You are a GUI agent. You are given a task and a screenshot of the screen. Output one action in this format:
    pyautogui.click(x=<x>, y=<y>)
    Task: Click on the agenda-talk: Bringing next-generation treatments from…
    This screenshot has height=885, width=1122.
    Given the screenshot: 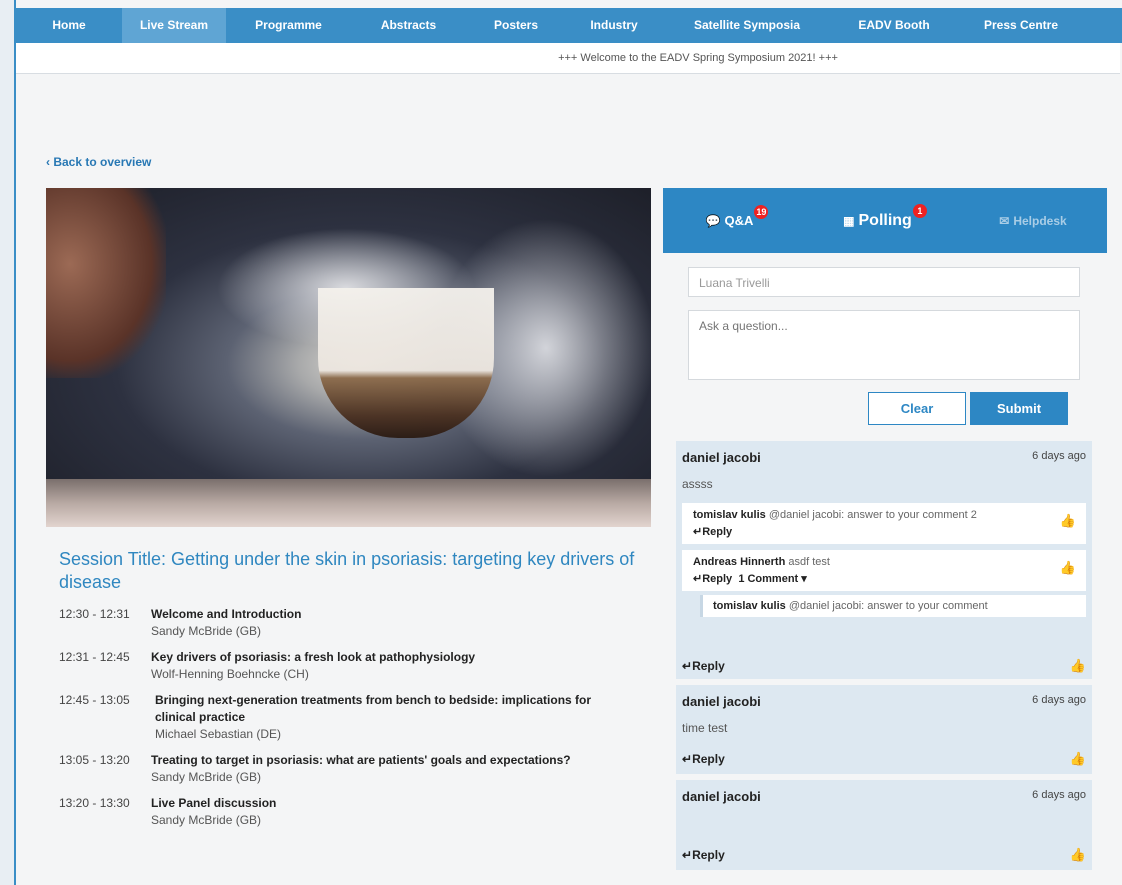 What is the action you would take?
    pyautogui.click(x=373, y=708)
    